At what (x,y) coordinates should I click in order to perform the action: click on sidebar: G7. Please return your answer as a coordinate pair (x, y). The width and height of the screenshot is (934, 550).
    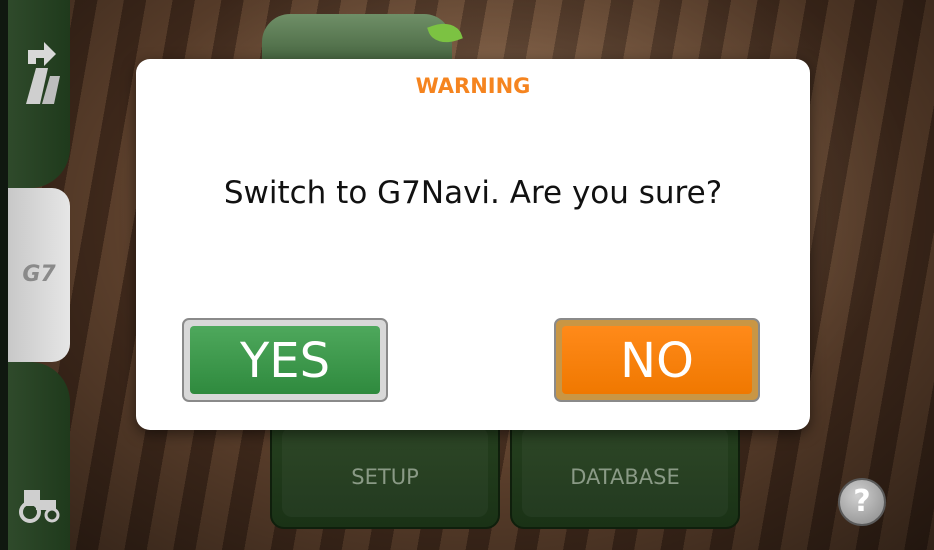
    Looking at the image, I should click on (35, 275).